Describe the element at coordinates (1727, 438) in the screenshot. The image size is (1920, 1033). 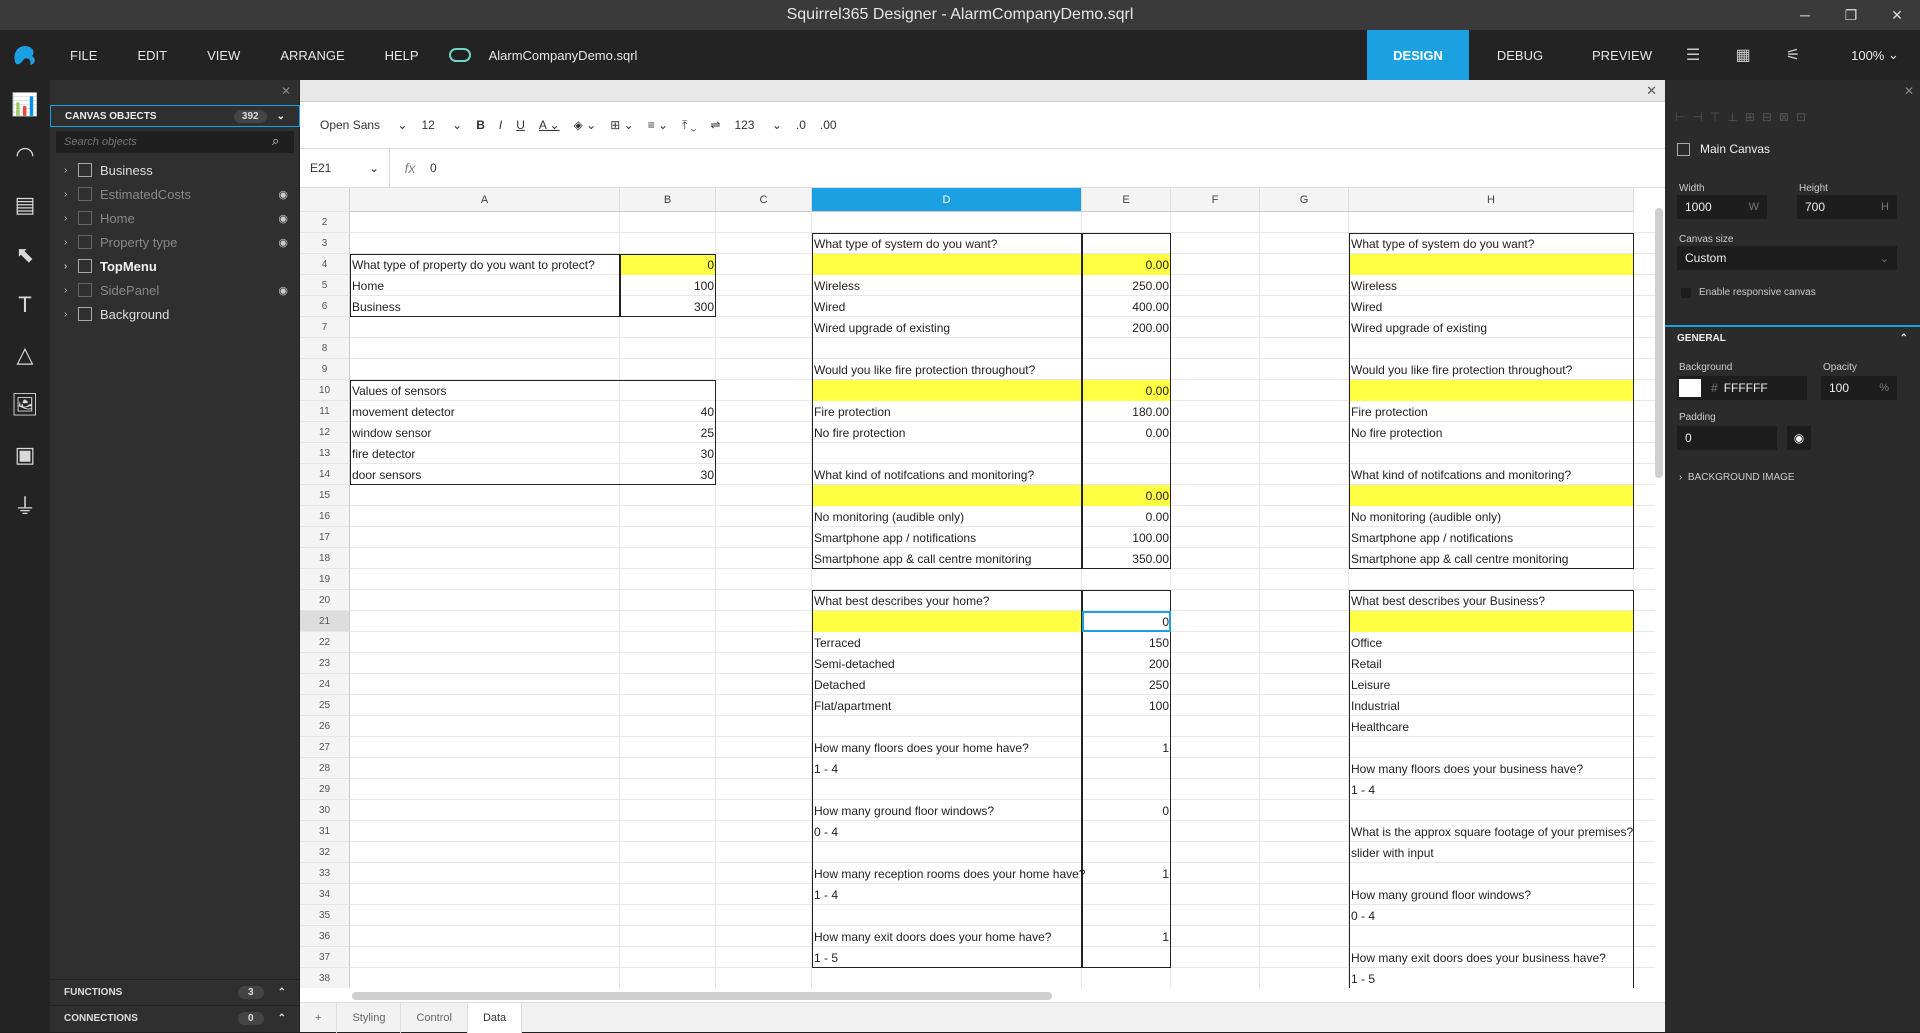
I see `padding-field: 0` at that location.